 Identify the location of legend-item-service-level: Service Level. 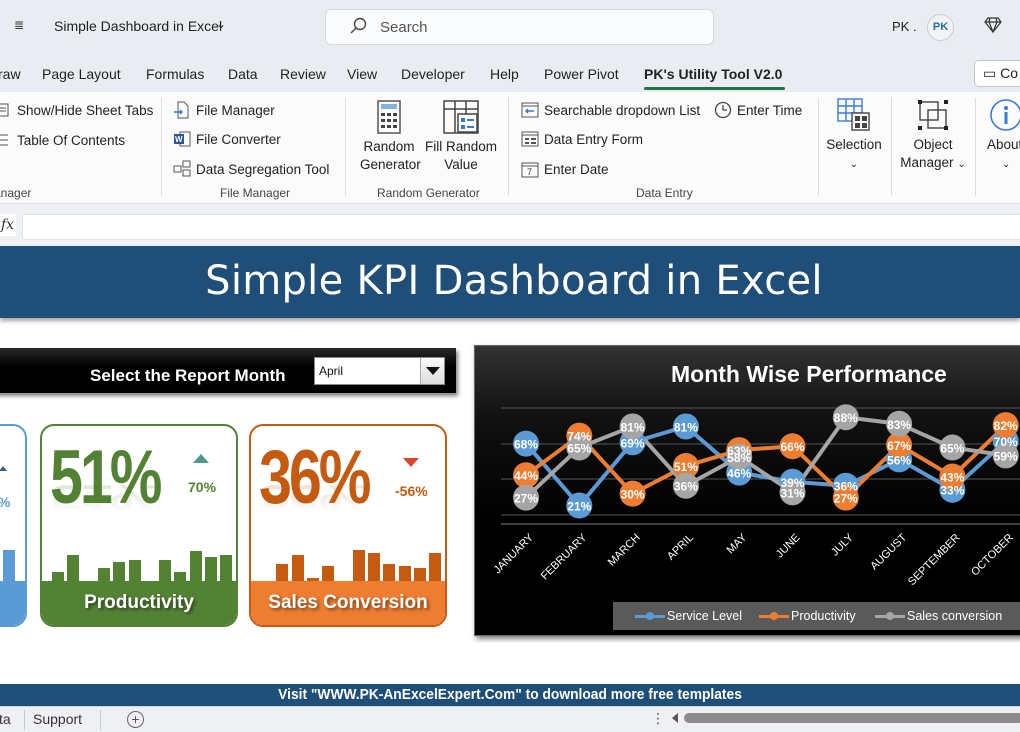
(688, 616).